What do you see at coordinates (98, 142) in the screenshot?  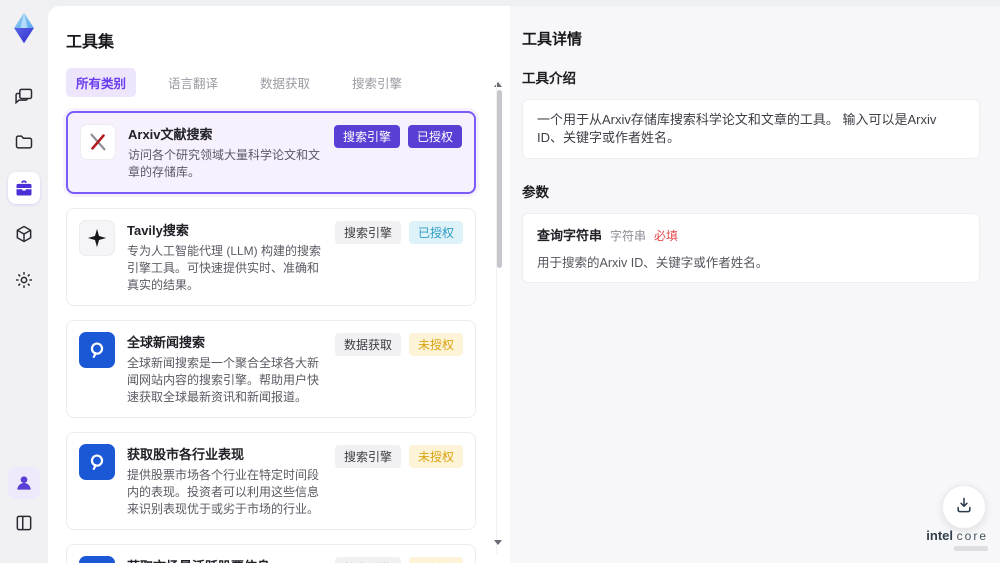 I see `arxiv-logo-icon` at bounding box center [98, 142].